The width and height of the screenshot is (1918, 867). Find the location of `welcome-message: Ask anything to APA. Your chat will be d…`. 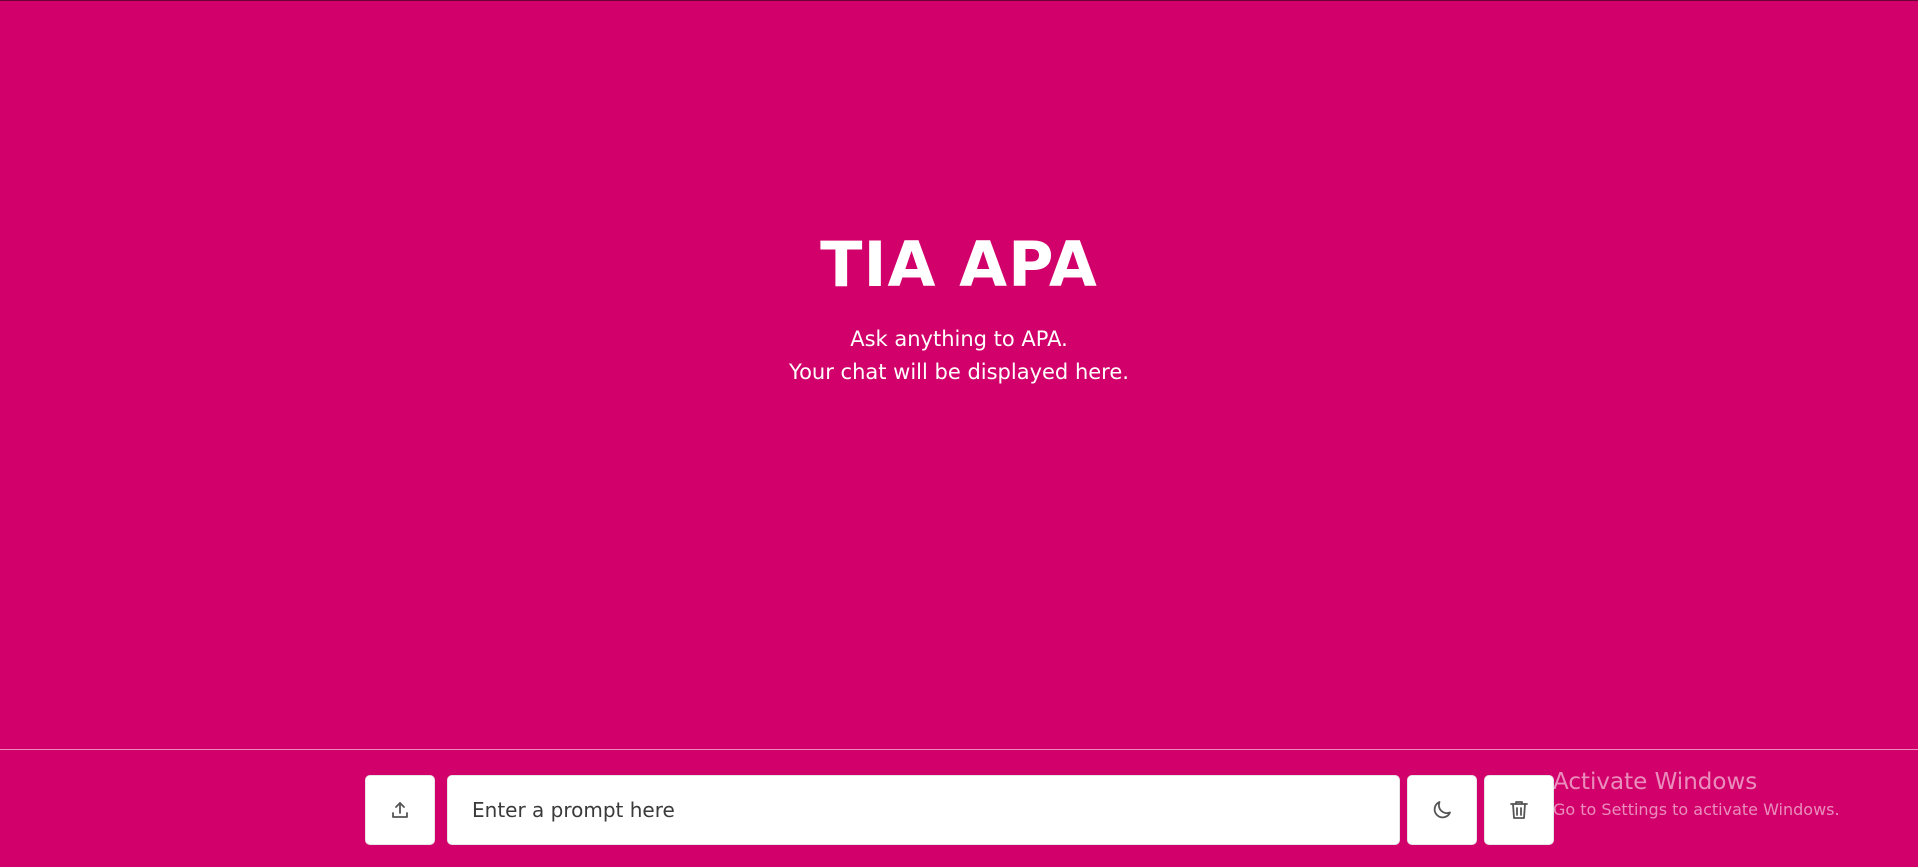

welcome-message: Ask anything to APA. Your chat will be d… is located at coordinates (959, 356).